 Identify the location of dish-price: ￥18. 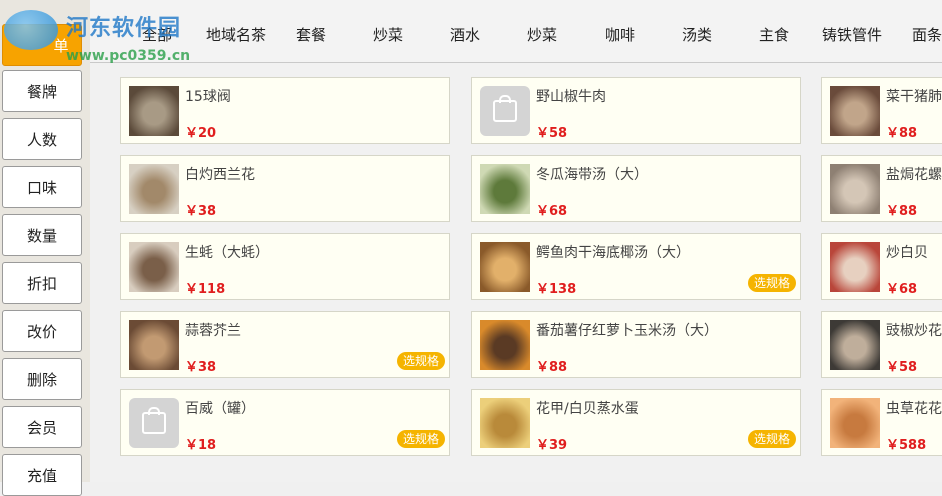
(201, 445).